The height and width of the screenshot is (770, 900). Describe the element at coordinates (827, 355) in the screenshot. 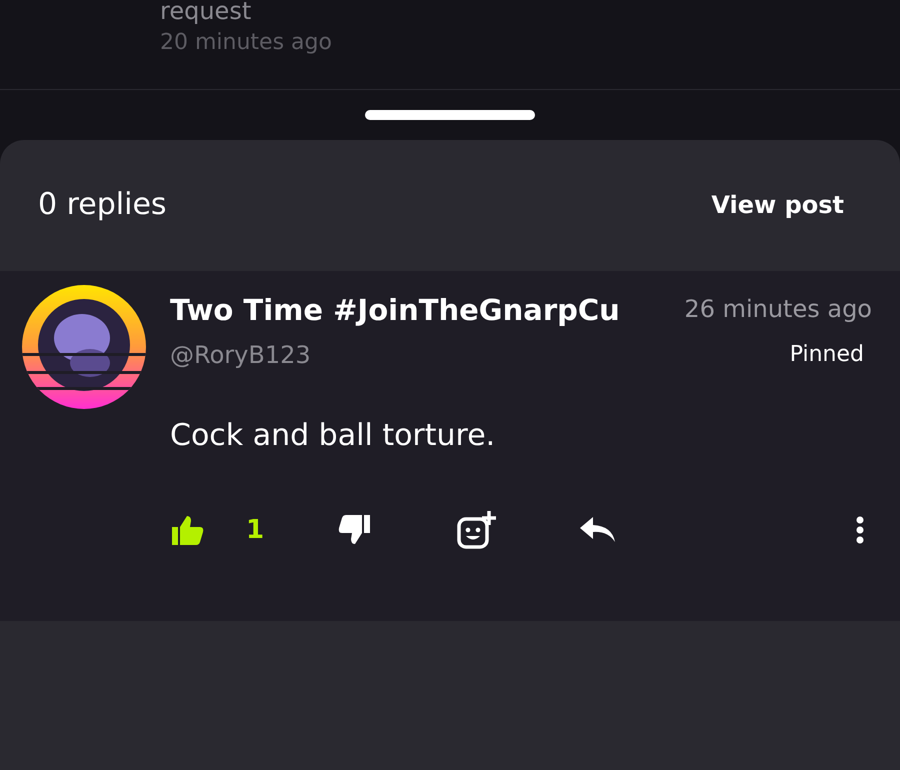

I see `pinned-label: Pinned` at that location.